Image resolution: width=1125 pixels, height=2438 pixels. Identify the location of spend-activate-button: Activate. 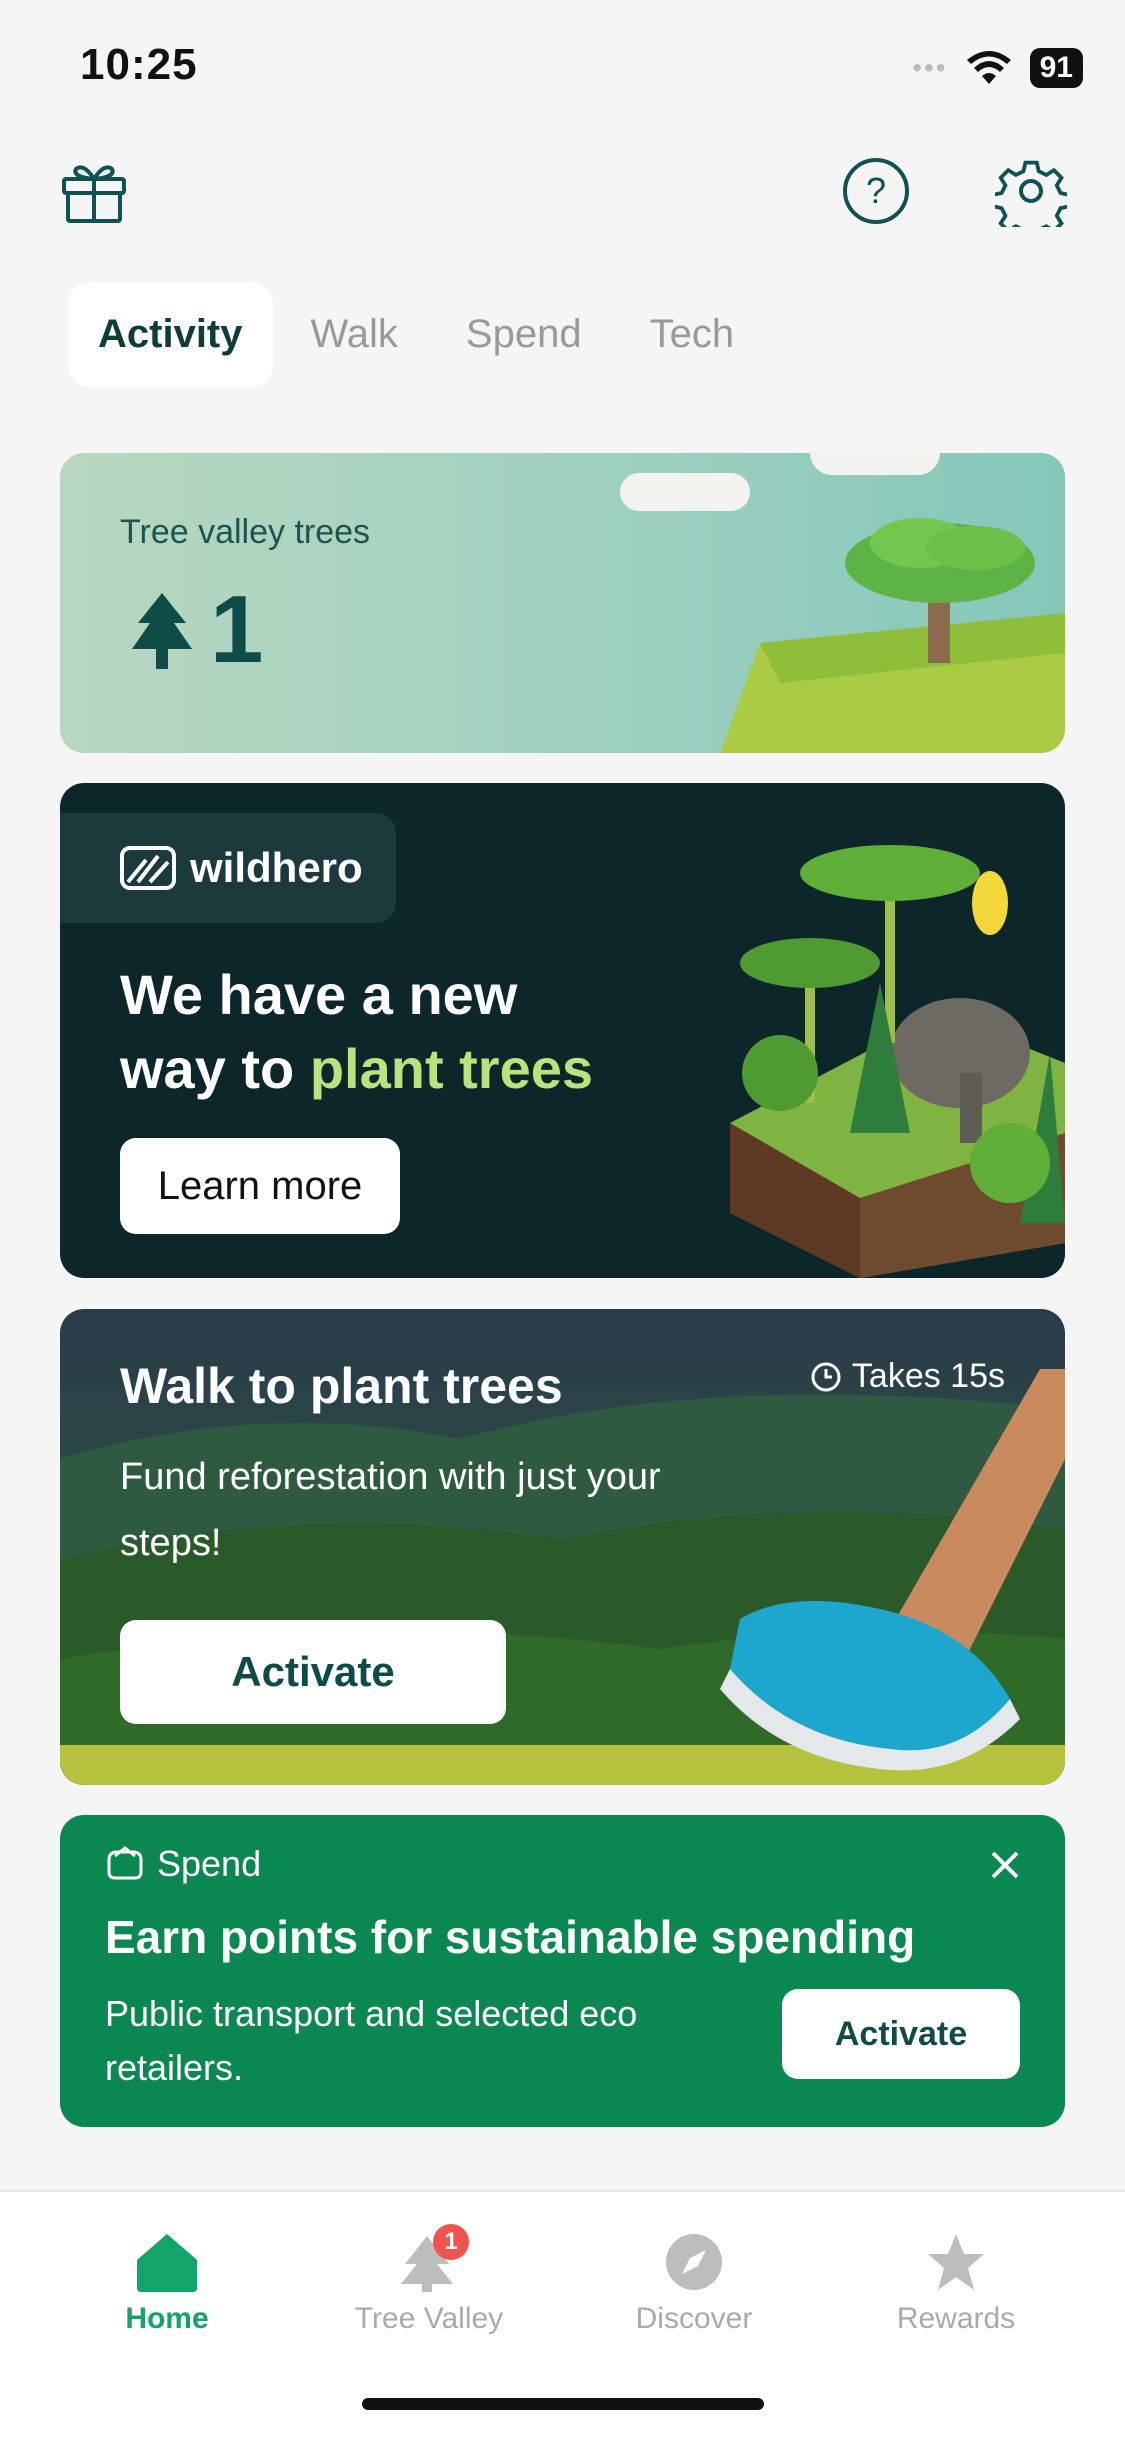
(901, 2034).